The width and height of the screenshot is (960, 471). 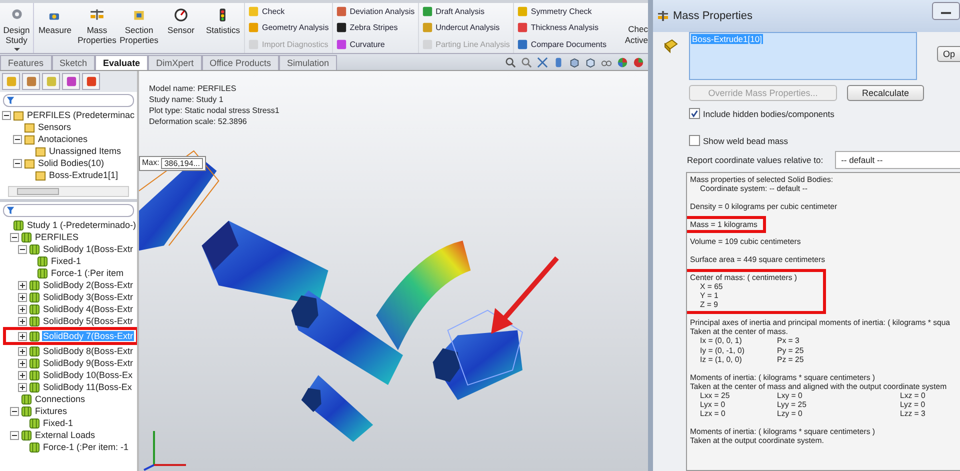 I want to click on tree-item: SolidBody 1(Boss-Extr, so click(x=88, y=249).